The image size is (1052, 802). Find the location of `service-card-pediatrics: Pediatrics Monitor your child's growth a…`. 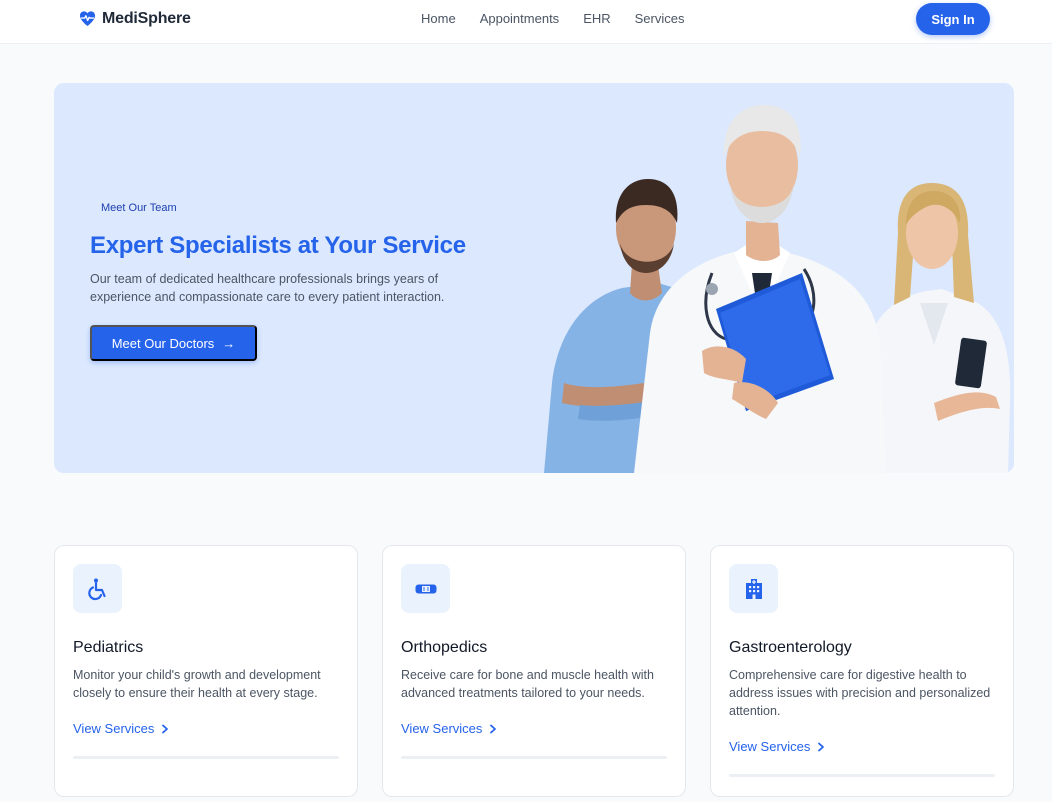

service-card-pediatrics: Pediatrics Monitor your child's growth a… is located at coordinates (206, 671).